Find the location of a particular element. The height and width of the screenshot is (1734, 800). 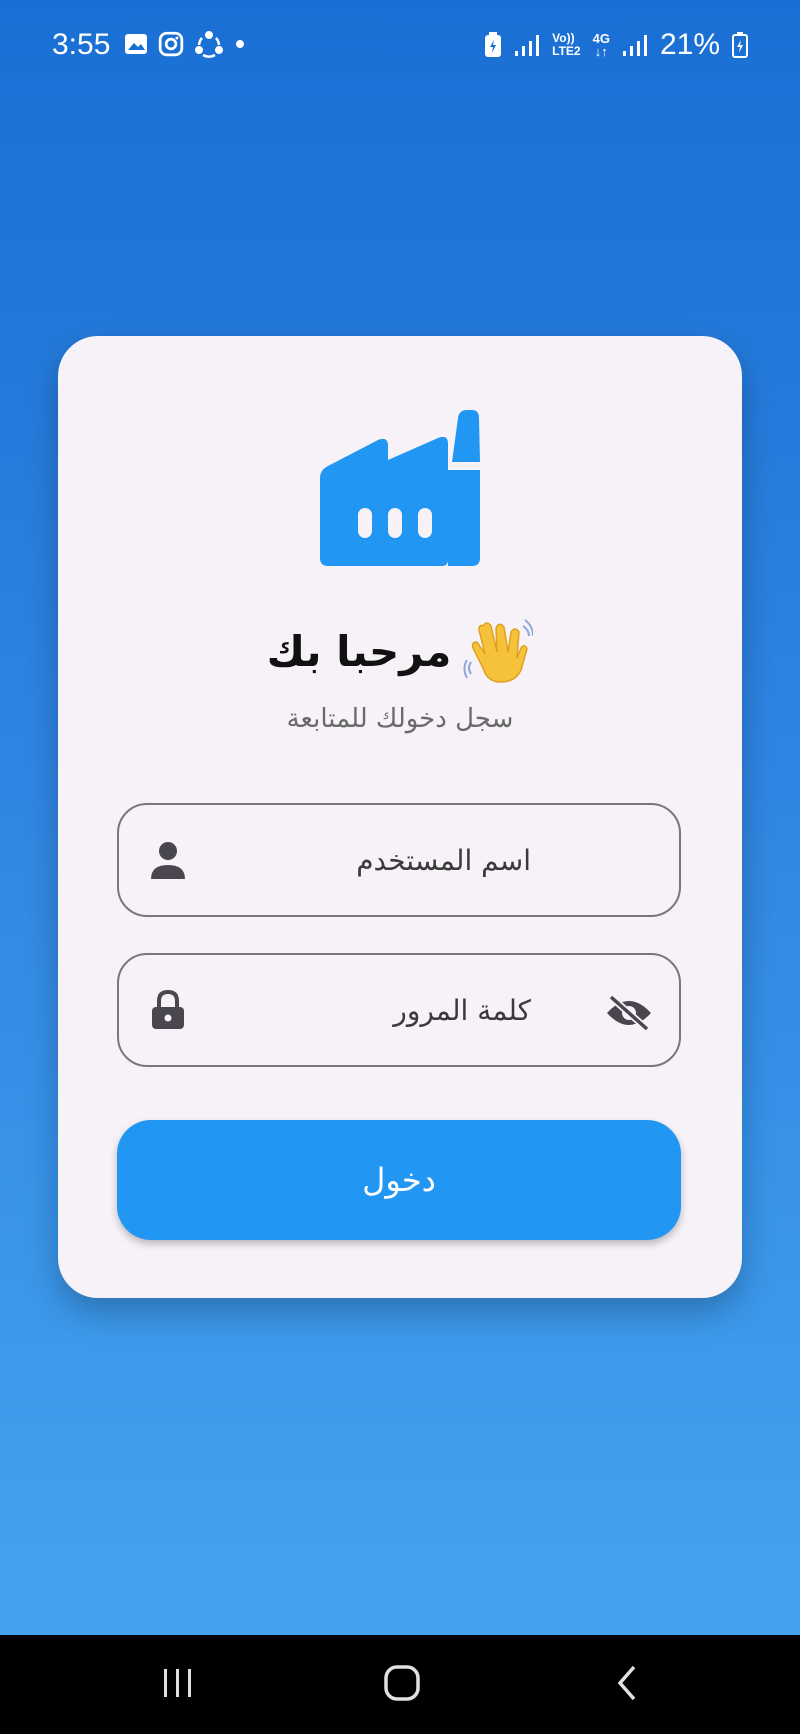

share-icon is located at coordinates (209, 44).